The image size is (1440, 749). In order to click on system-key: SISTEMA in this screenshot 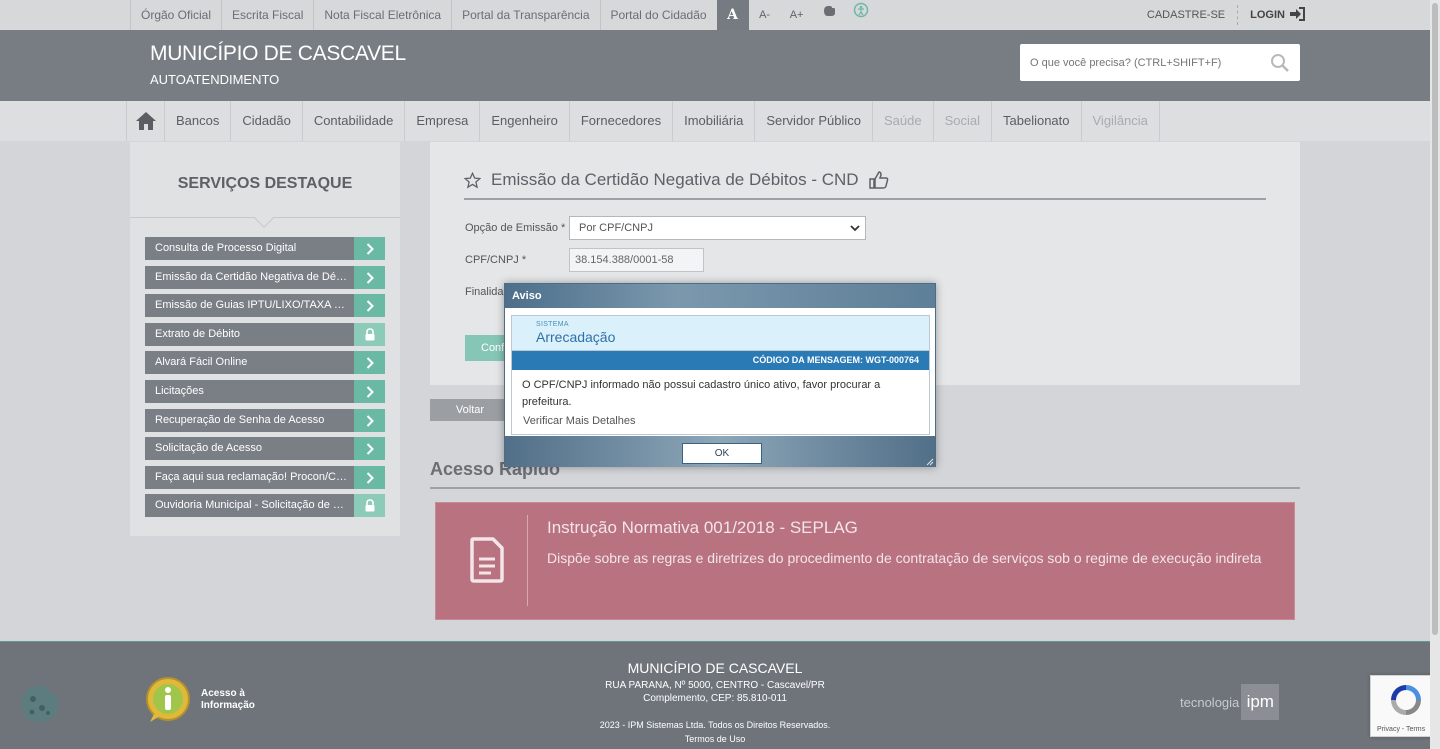, I will do `click(552, 324)`.